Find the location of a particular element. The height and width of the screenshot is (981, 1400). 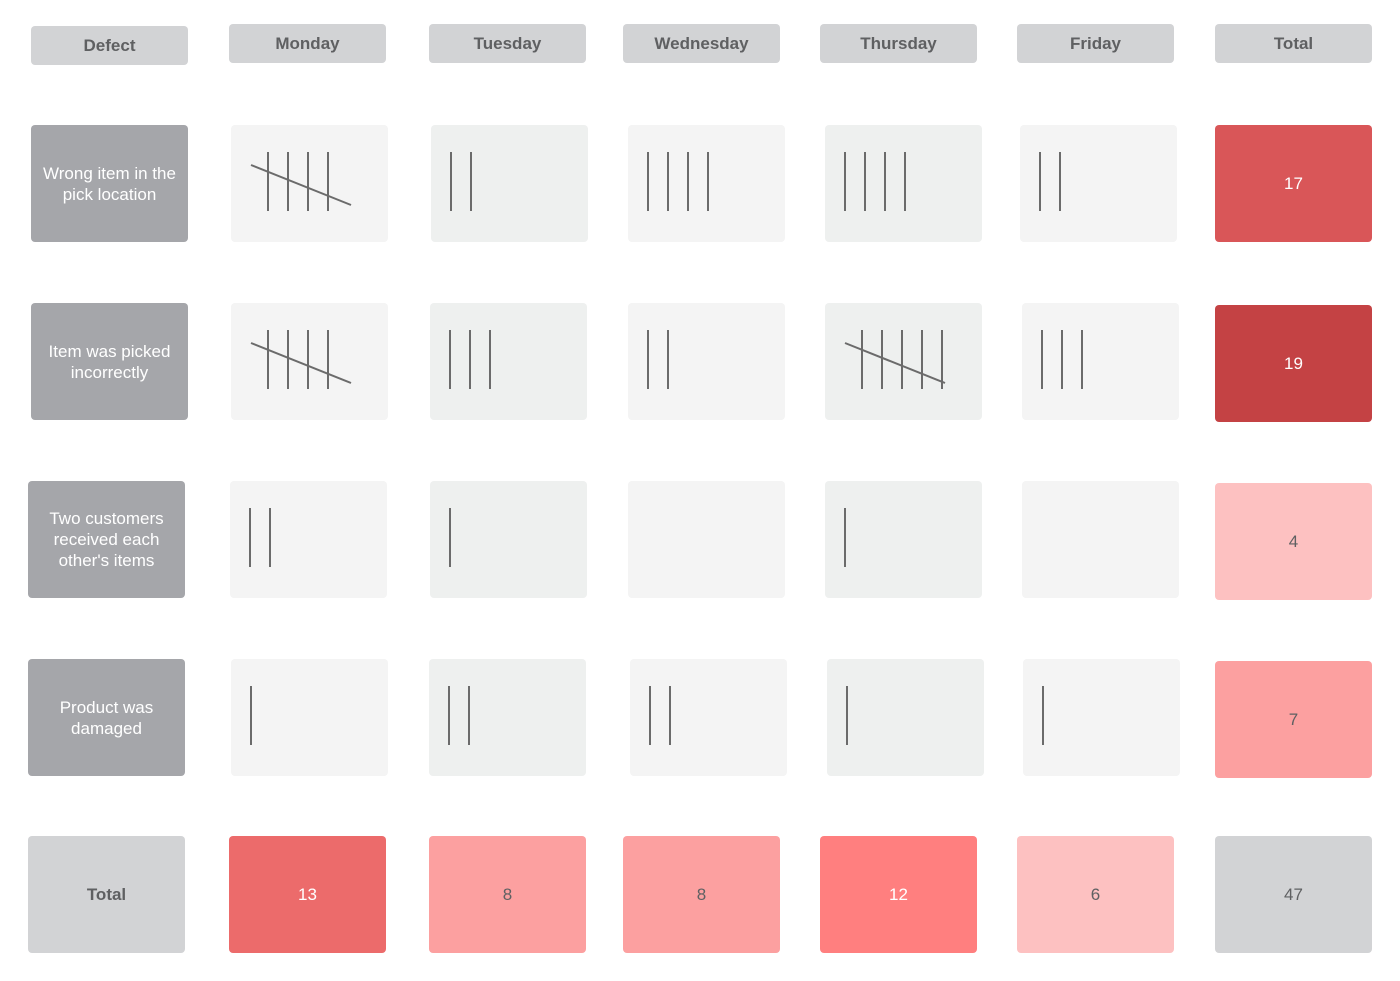

row-total: 4 is located at coordinates (1293, 541).